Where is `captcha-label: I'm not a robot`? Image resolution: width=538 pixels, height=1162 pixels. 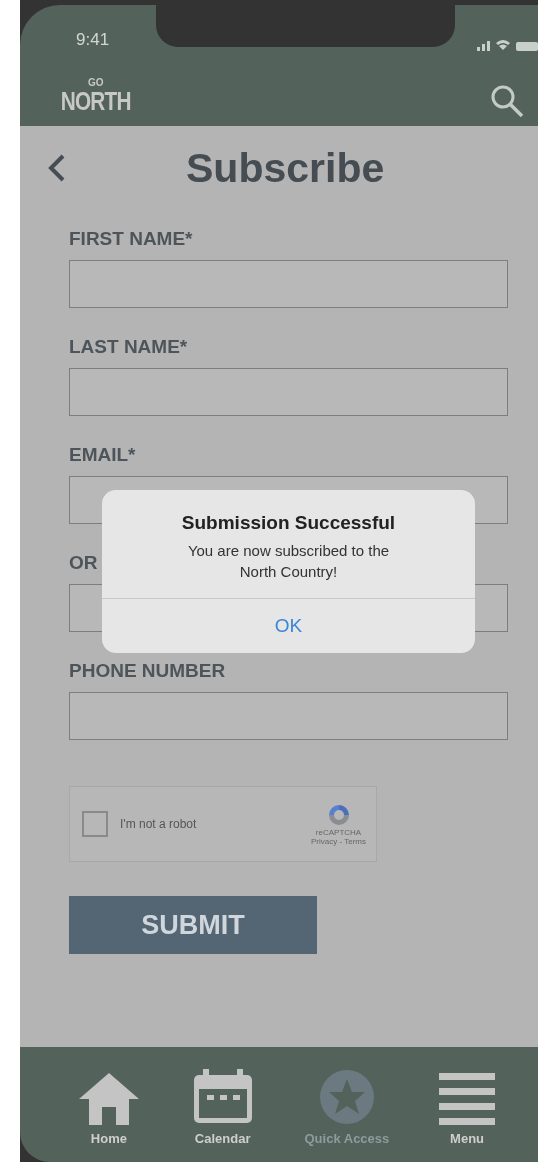 captcha-label: I'm not a robot is located at coordinates (159, 824).